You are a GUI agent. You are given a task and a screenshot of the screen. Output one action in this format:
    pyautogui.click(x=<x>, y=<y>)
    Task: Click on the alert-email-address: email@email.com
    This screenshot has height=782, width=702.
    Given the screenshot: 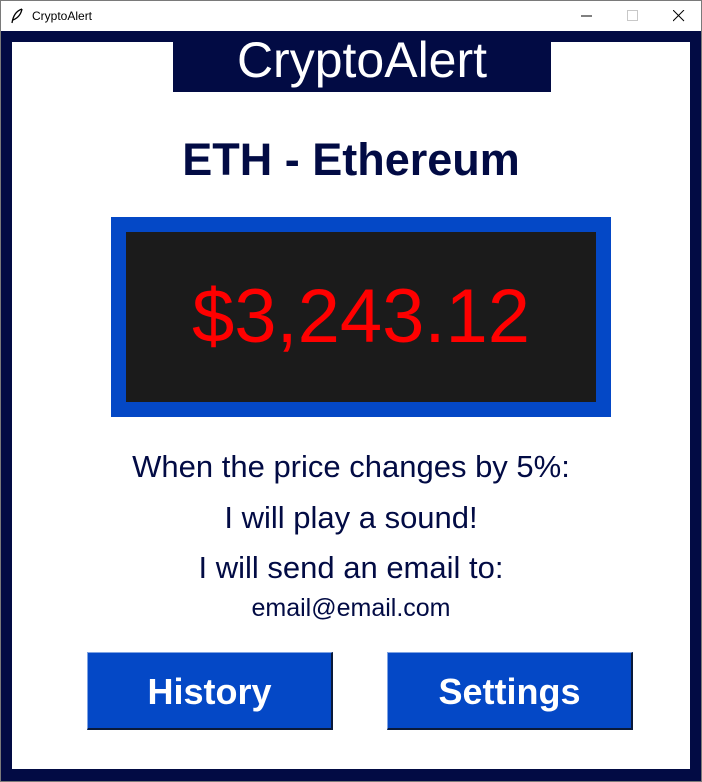 What is the action you would take?
    pyautogui.click(x=351, y=608)
    